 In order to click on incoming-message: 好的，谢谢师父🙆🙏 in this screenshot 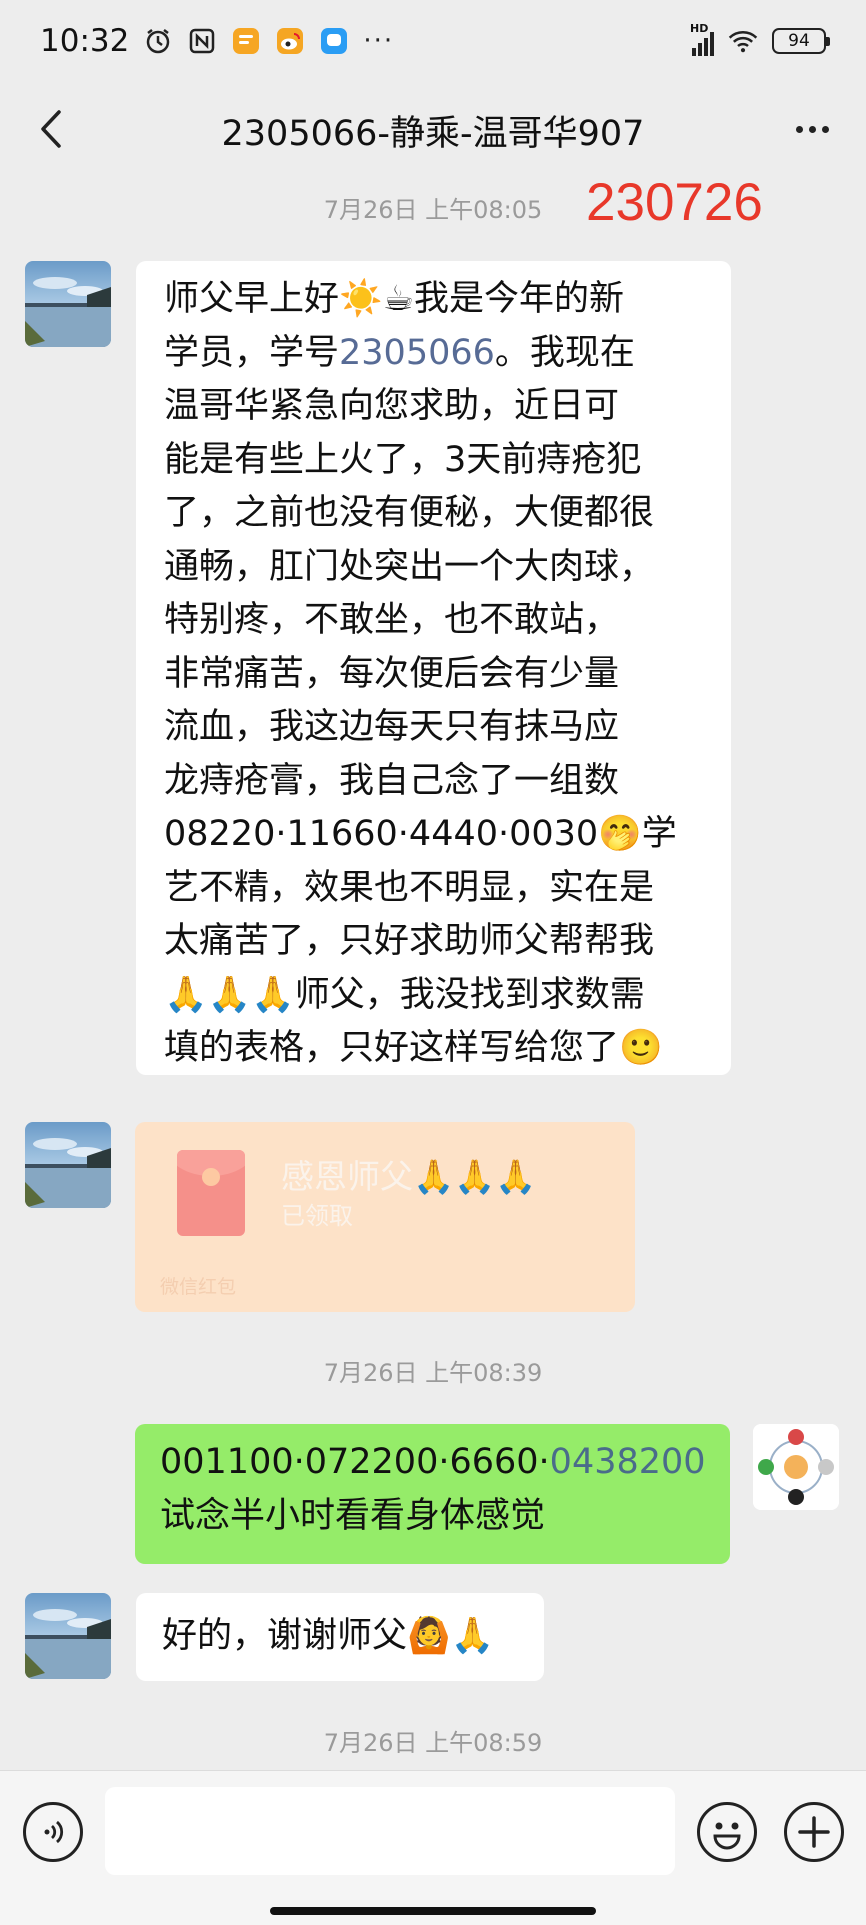, I will do `click(340, 1637)`.